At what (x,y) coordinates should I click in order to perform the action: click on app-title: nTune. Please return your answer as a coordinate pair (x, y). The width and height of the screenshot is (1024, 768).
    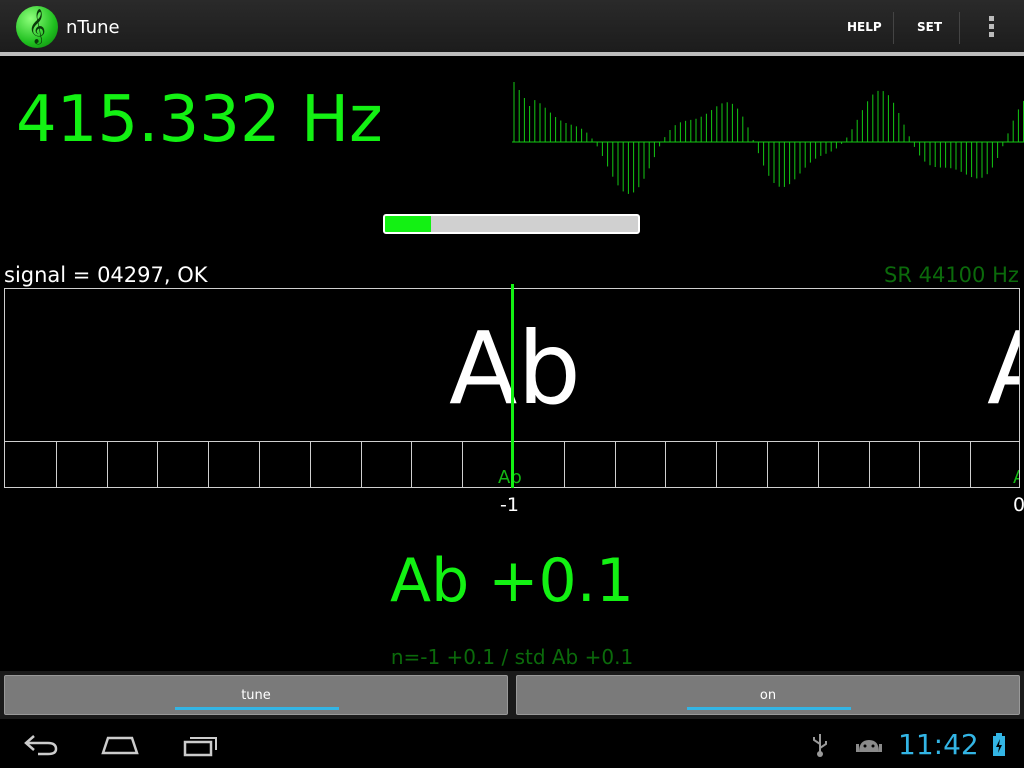
    Looking at the image, I should click on (93, 27).